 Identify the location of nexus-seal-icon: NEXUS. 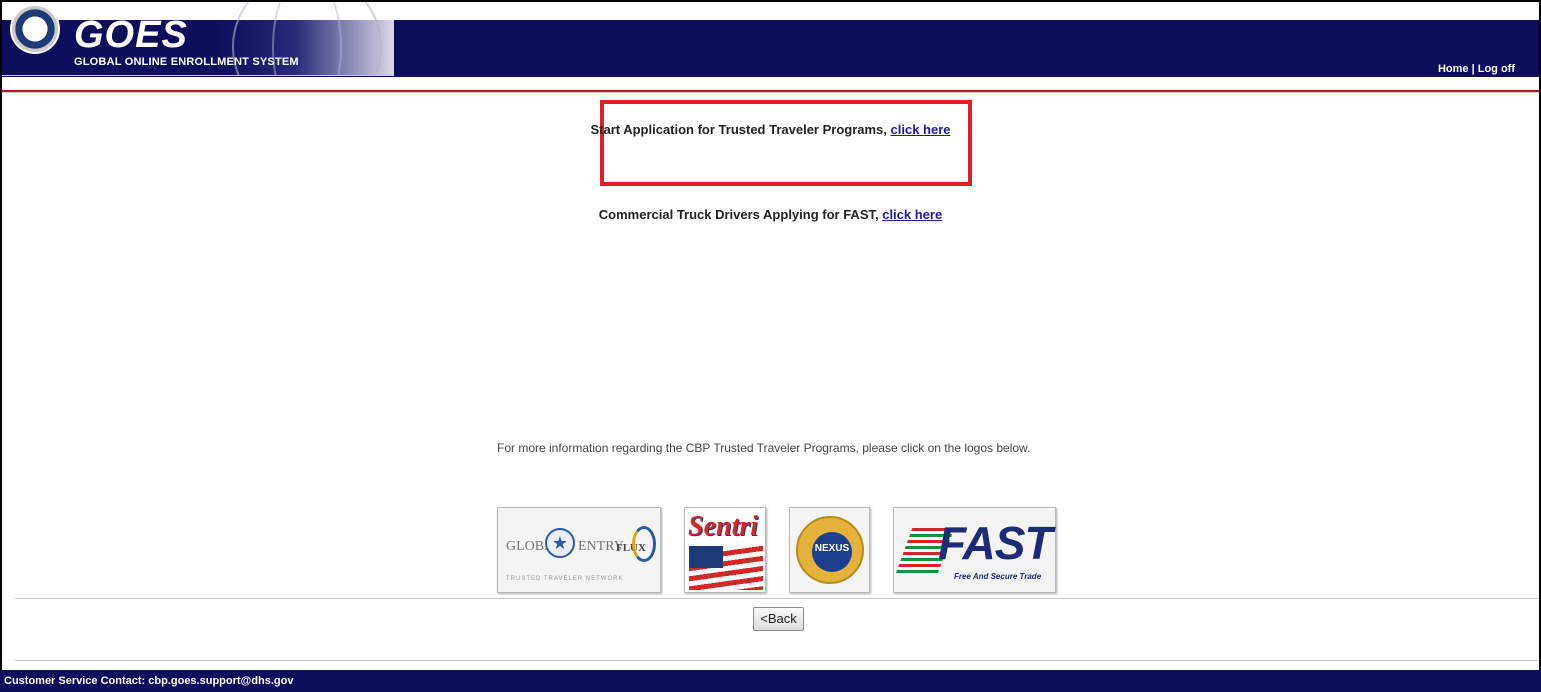
(830, 550).